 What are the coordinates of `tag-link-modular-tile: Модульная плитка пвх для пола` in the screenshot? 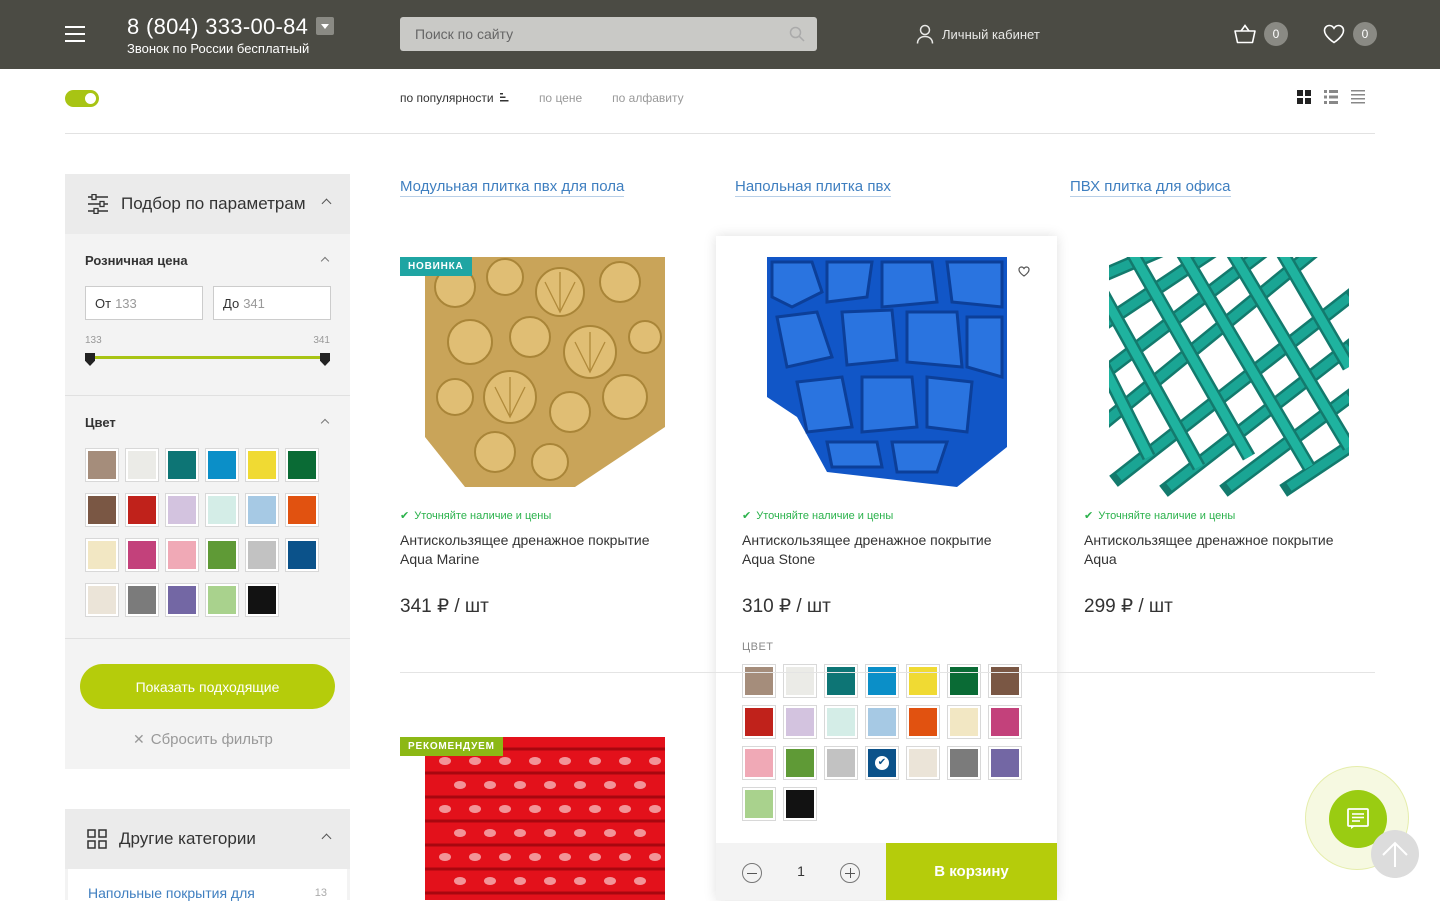 It's located at (512, 187).